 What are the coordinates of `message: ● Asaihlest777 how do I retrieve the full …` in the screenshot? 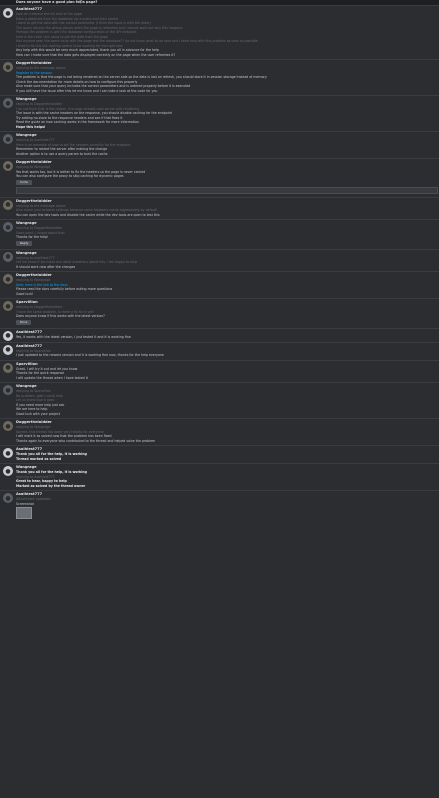 It's located at (219, 32).